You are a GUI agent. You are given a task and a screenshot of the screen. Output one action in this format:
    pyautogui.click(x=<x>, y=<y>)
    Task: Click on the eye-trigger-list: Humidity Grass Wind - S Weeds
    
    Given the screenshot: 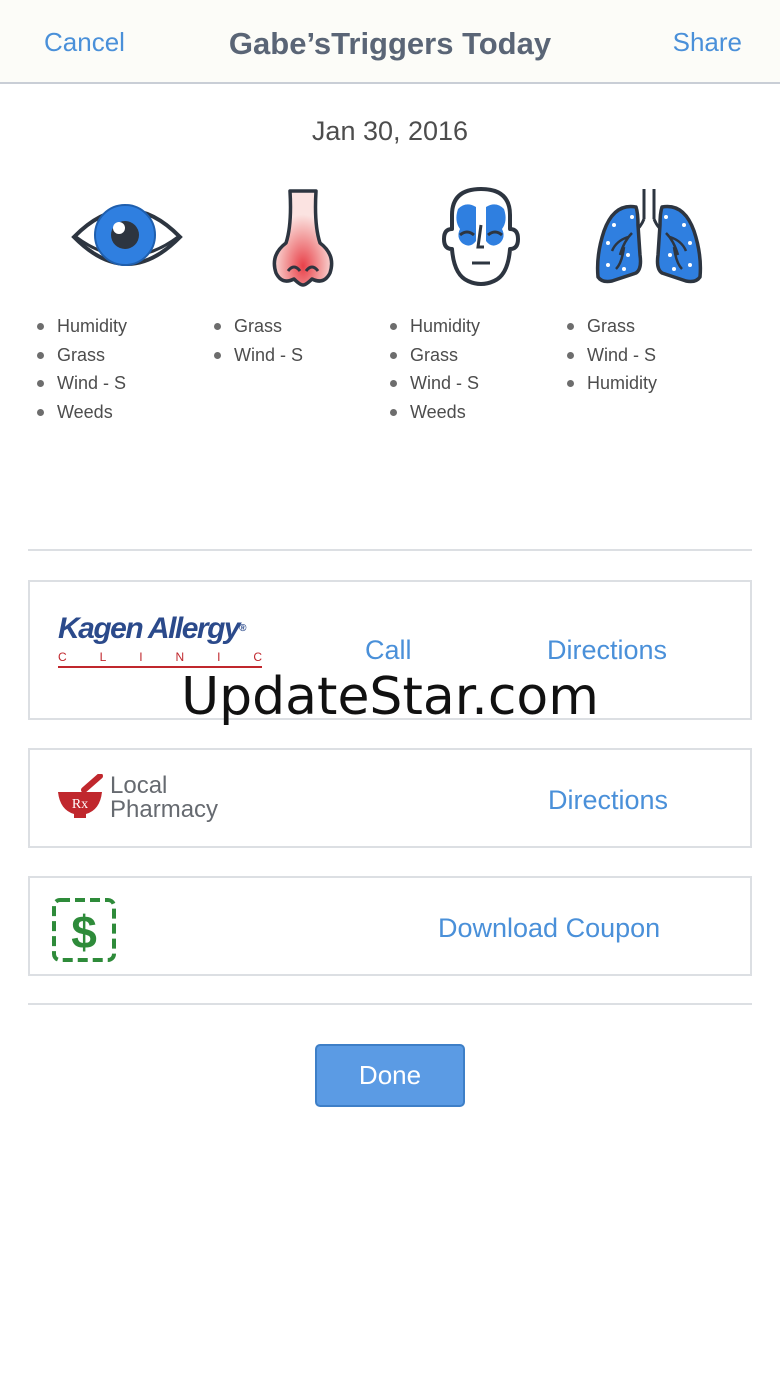 What is the action you would take?
    pyautogui.click(x=82, y=369)
    